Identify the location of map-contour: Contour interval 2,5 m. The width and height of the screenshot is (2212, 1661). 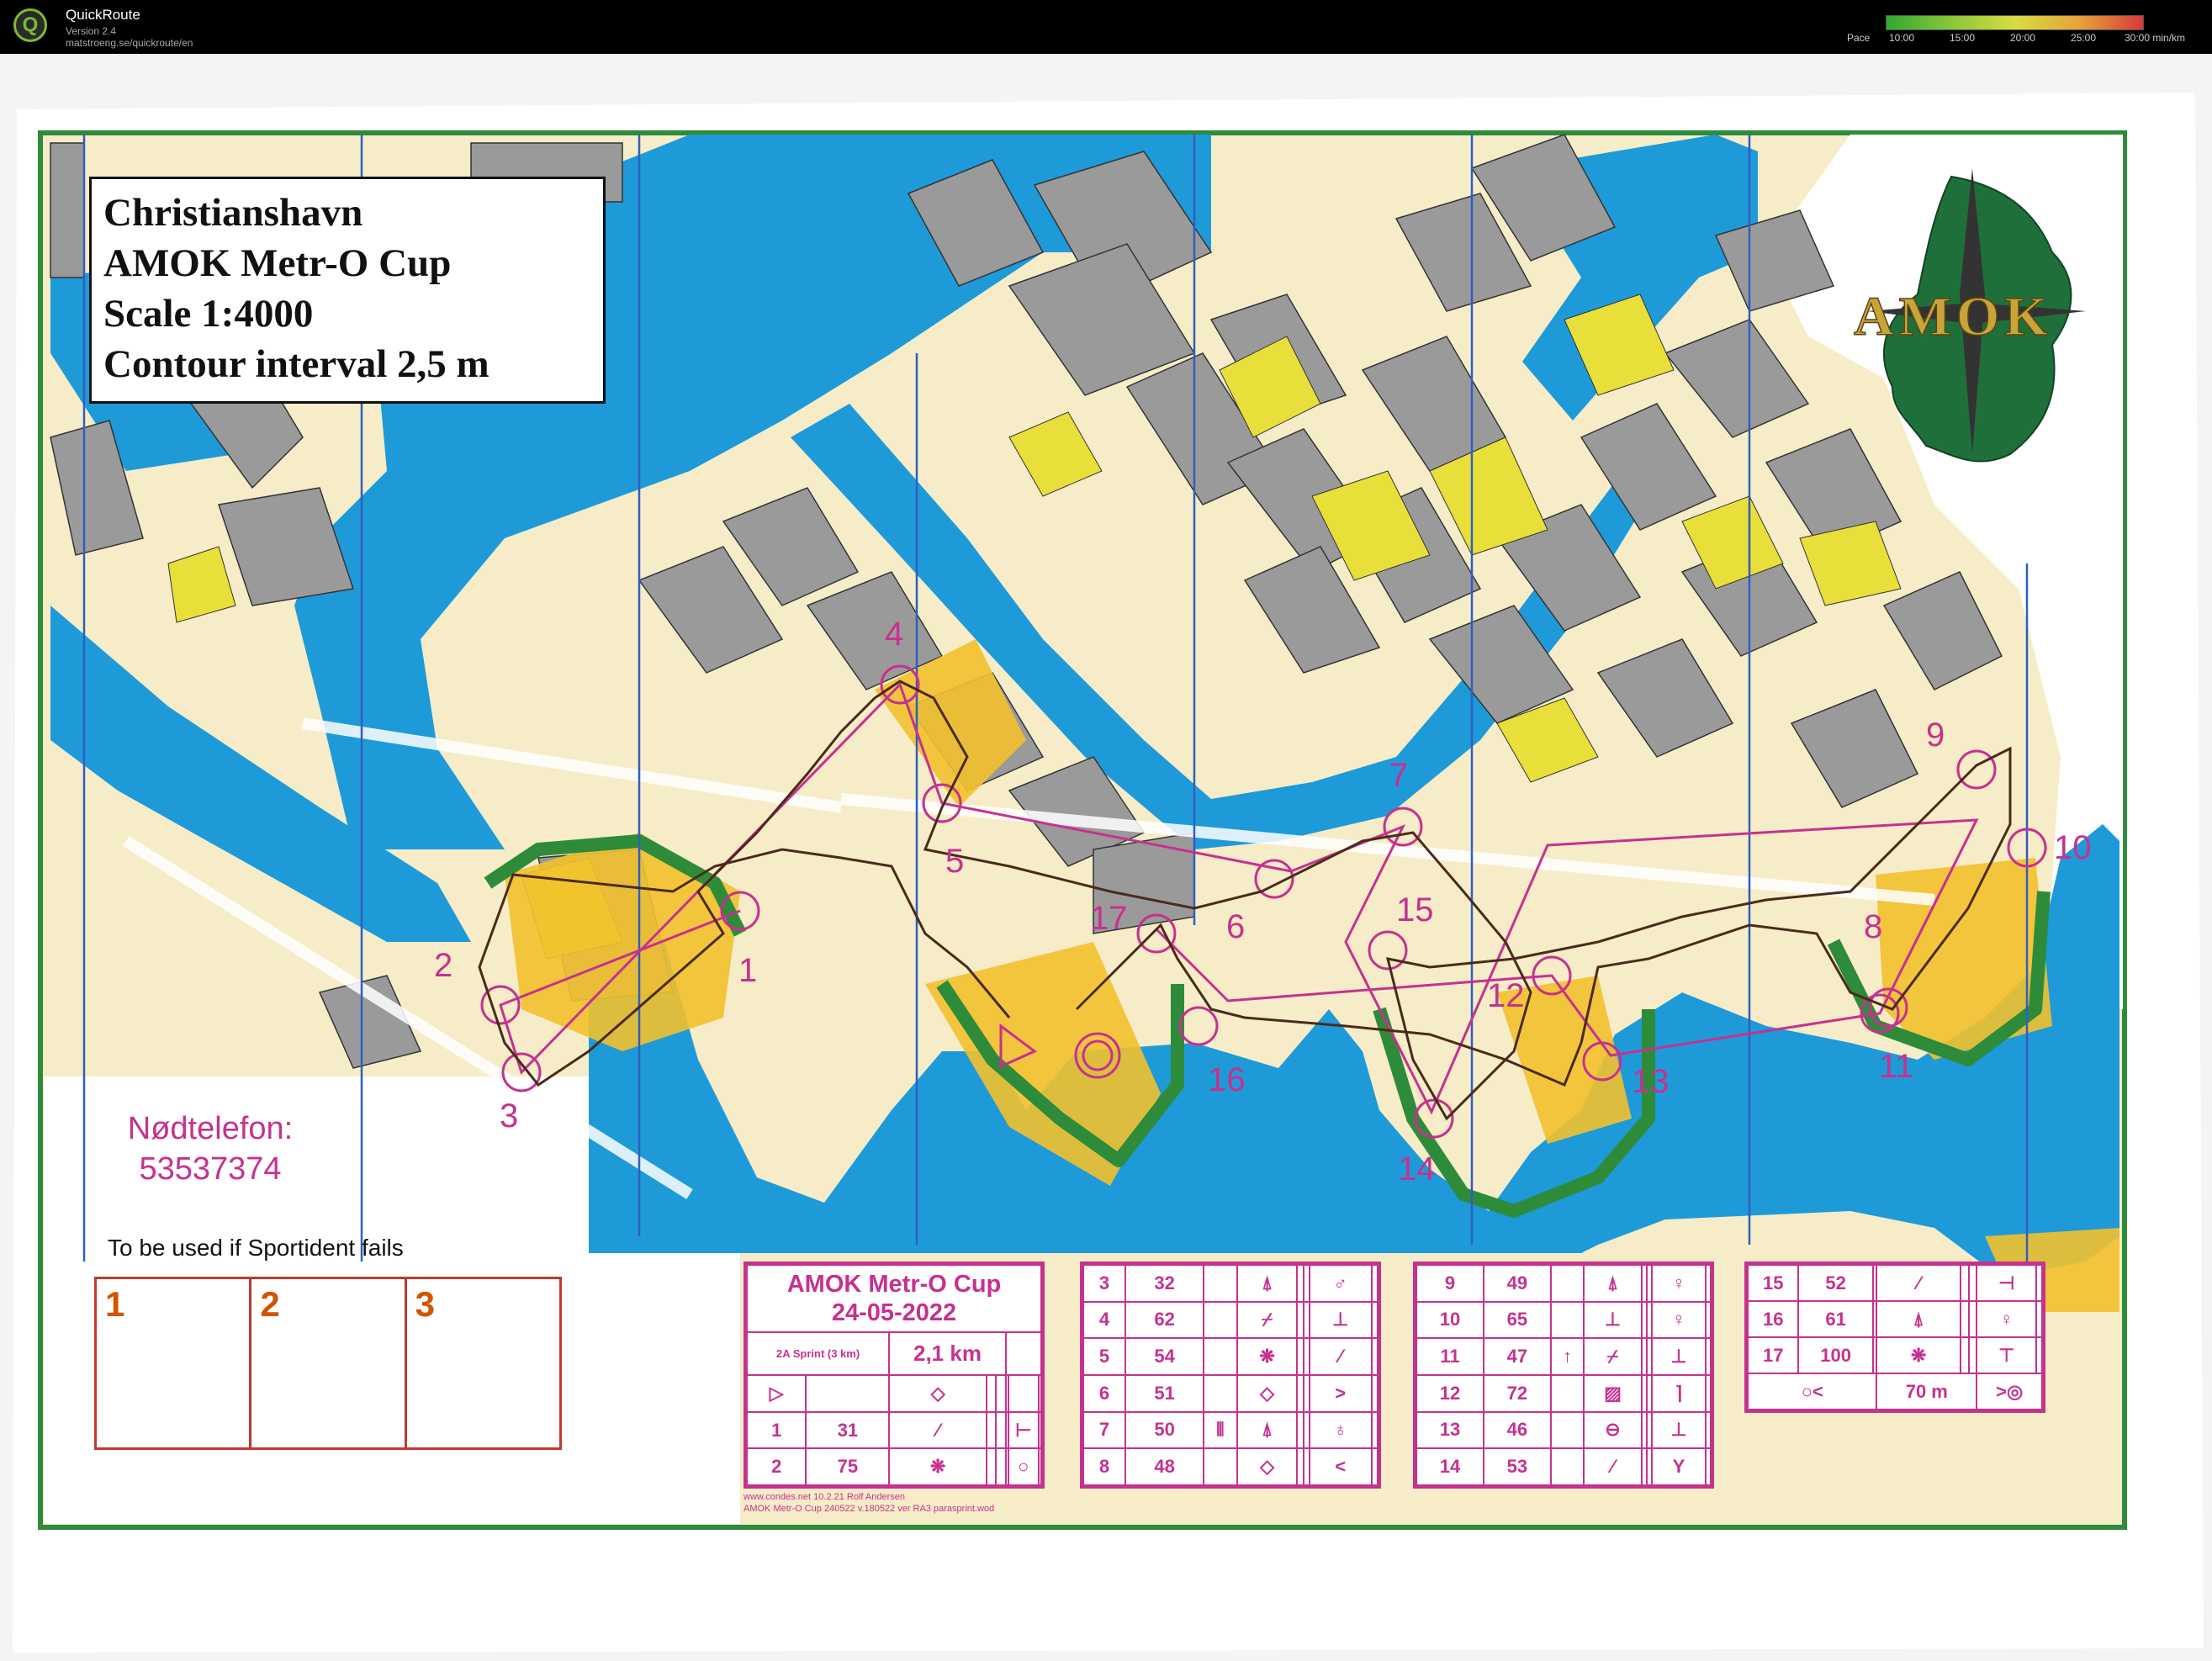
(296, 364).